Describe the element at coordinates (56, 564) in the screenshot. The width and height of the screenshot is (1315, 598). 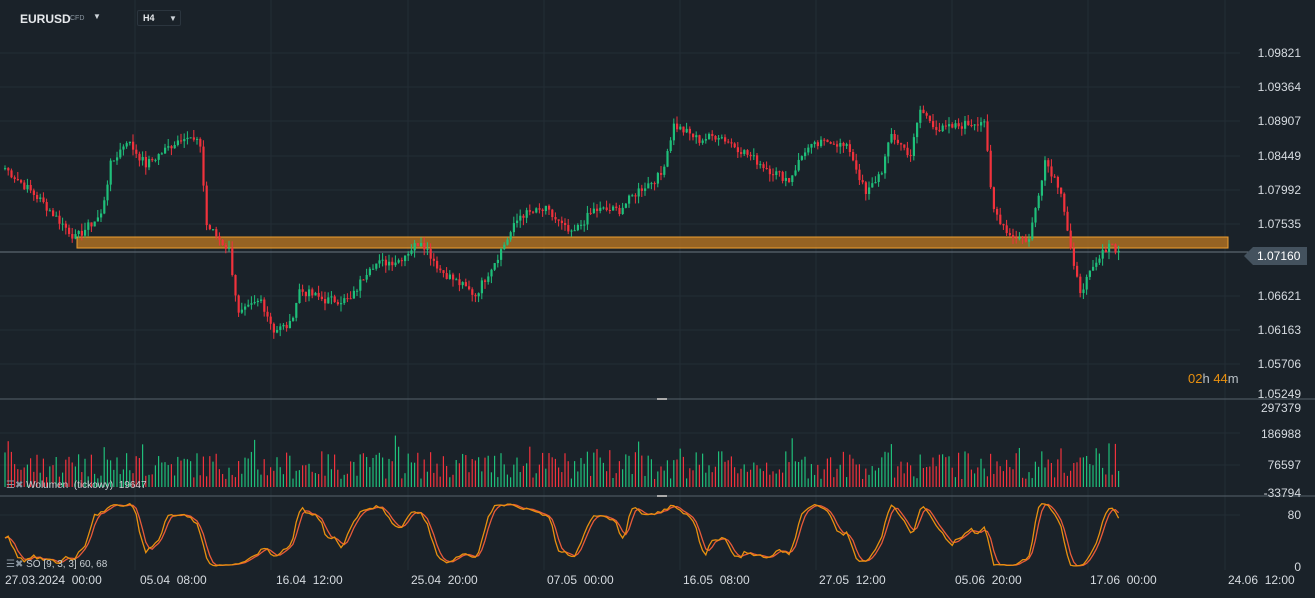
I see `so-indicator-label: ☰✖ SO [9, 3, 3] 60, 68` at that location.